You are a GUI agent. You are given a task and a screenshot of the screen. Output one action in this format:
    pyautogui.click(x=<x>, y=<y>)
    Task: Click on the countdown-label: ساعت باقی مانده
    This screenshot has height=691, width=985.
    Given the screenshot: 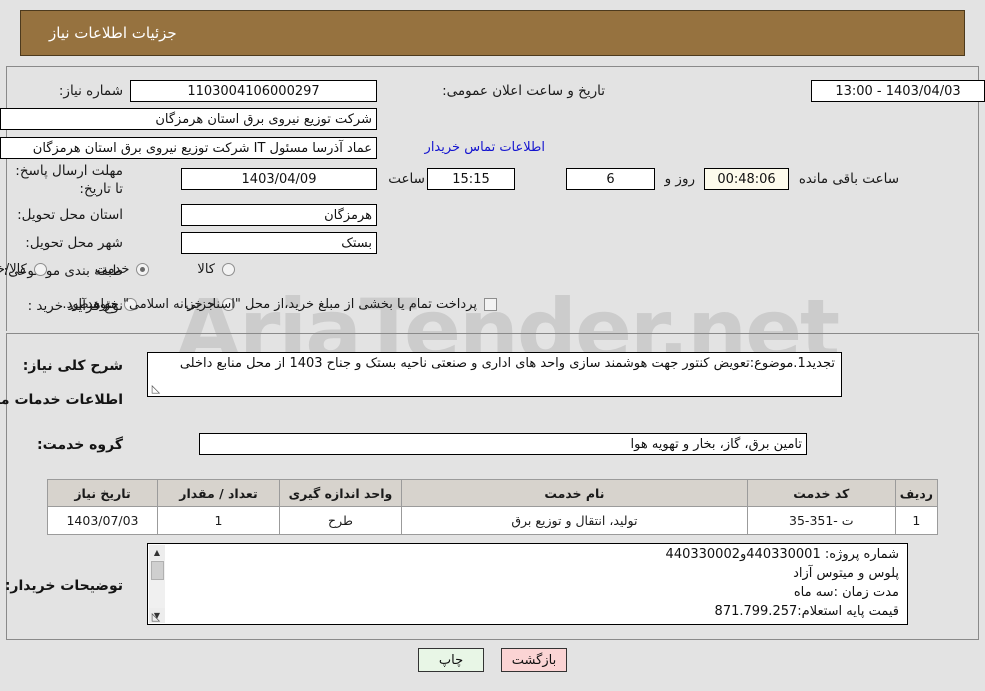 What is the action you would take?
    pyautogui.click(x=848, y=179)
    